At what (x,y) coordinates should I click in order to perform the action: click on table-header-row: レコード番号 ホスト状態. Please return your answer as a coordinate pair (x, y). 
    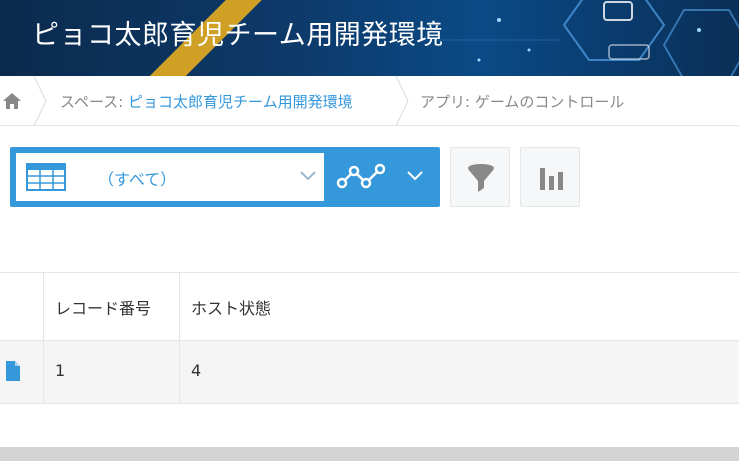
    Looking at the image, I should click on (369, 307).